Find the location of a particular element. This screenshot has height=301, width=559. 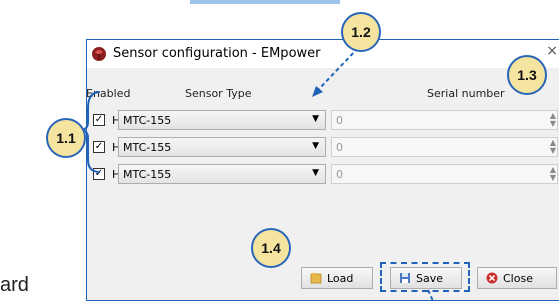

callout-1-3: 1.3 is located at coordinates (527, 75).